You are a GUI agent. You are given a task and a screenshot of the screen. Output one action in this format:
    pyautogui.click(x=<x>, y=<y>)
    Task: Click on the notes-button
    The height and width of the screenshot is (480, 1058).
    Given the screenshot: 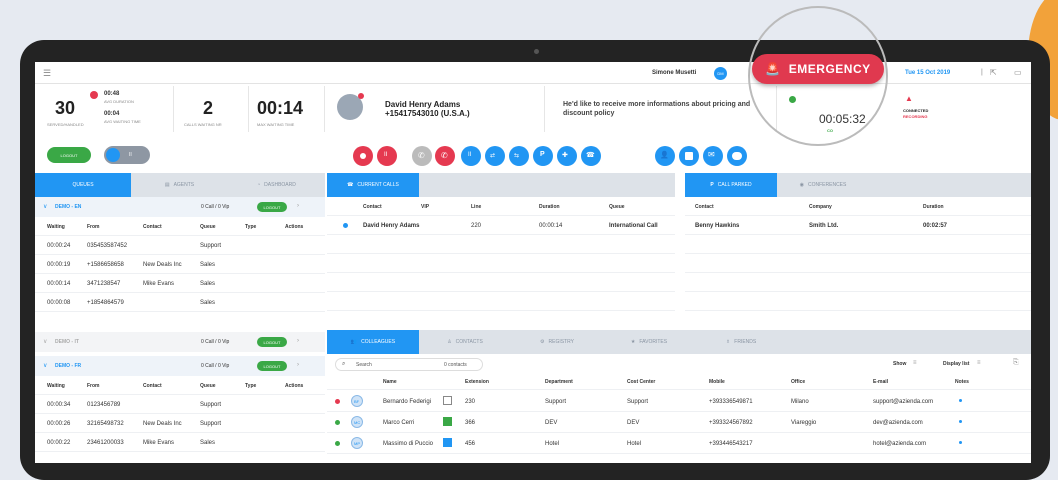 What is the action you would take?
    pyautogui.click(x=689, y=156)
    